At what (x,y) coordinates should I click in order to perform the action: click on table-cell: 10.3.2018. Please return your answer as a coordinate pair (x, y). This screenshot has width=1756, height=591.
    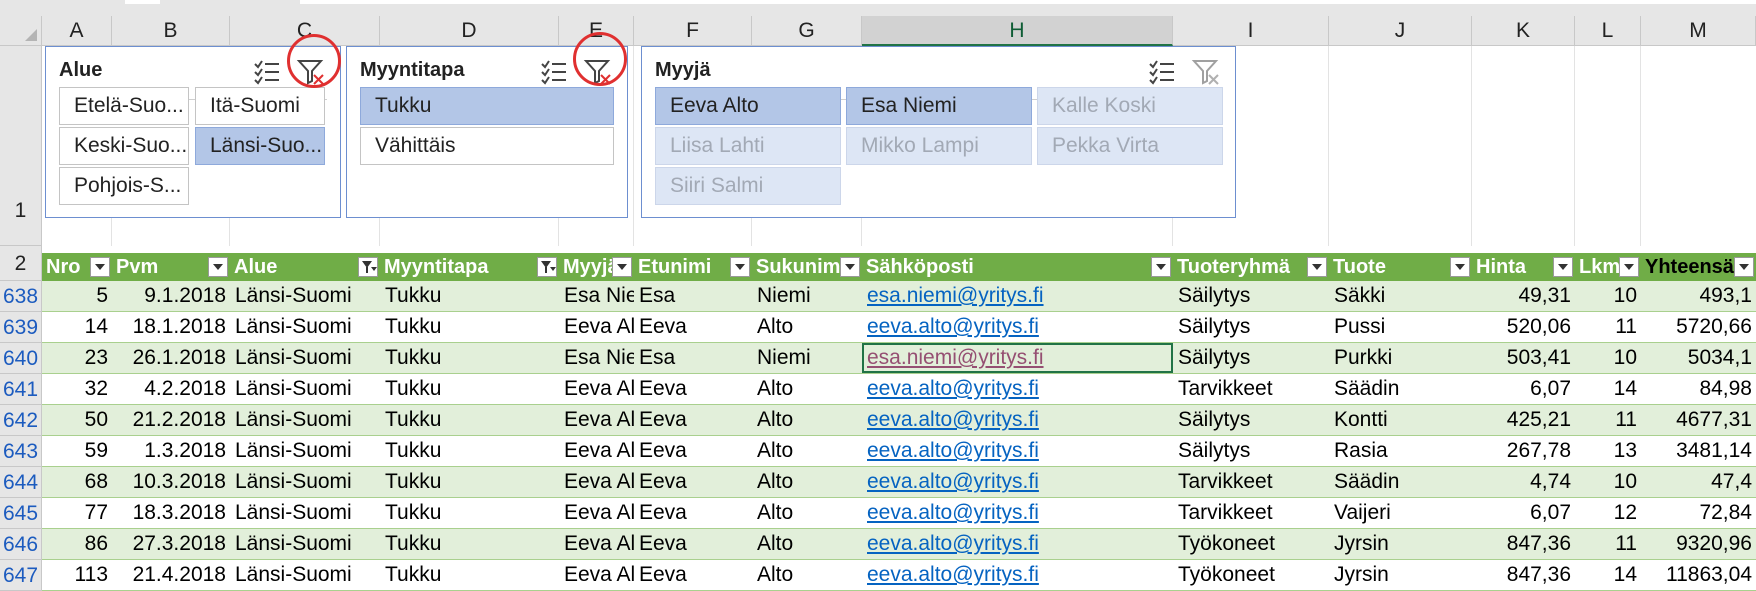
    Looking at the image, I should click on (171, 482).